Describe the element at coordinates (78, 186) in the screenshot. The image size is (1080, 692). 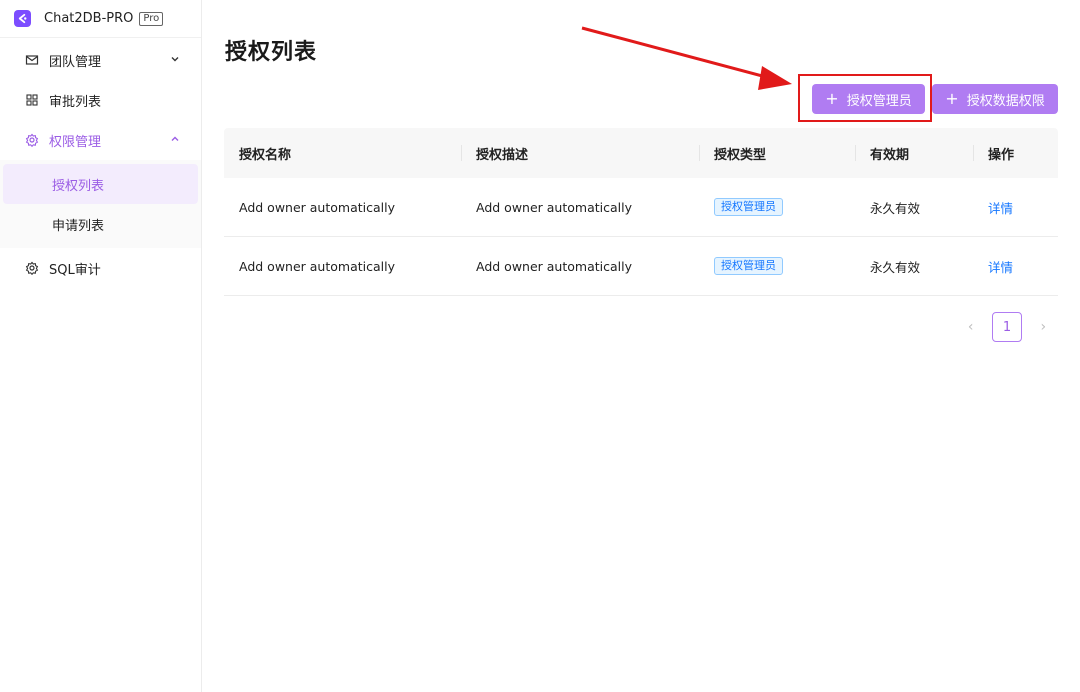
I see `sidebar-subitem-label: 授权列表` at that location.